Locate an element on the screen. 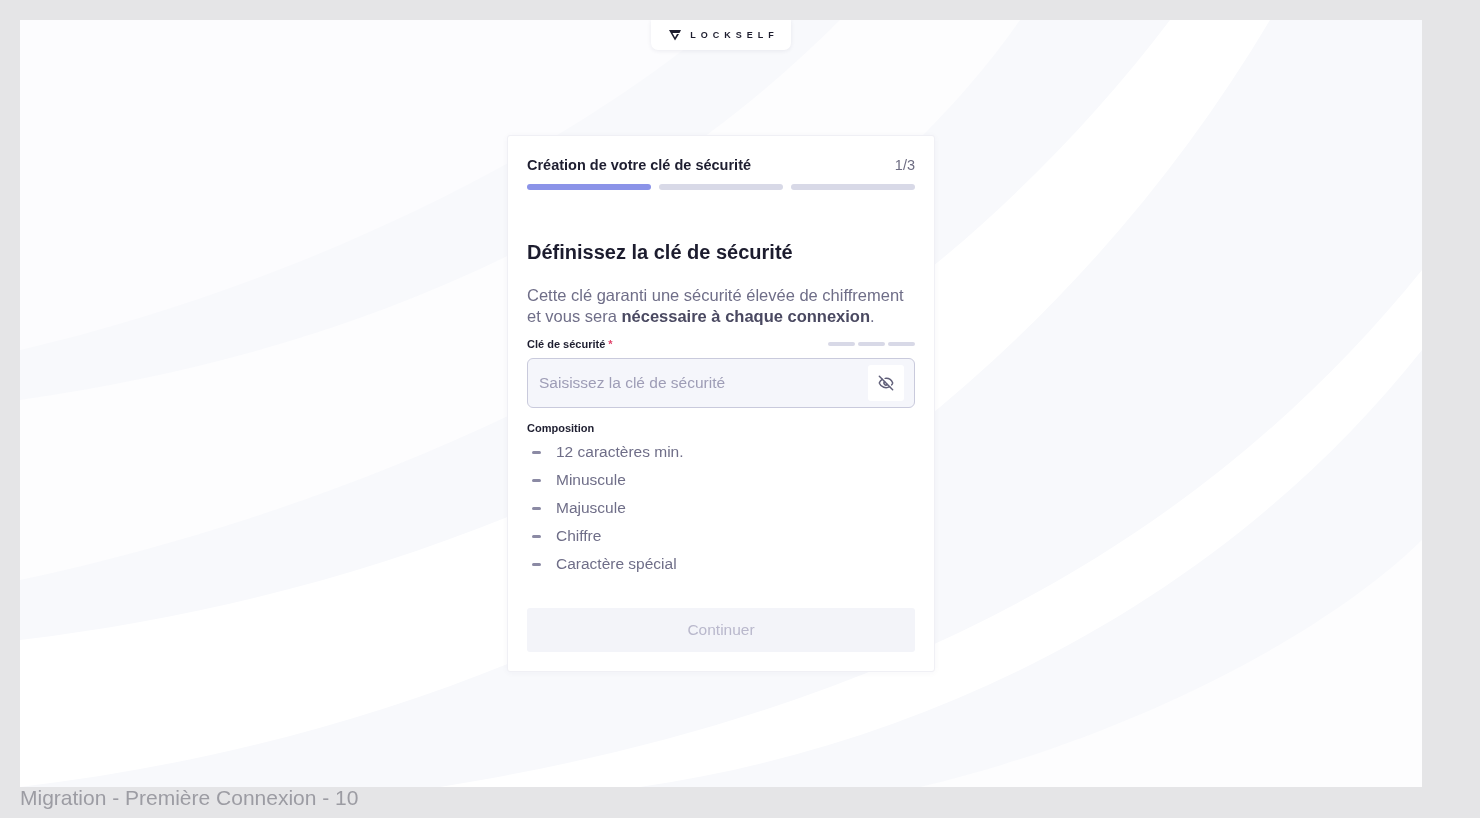  step-counter: 1/3 is located at coordinates (904, 165).